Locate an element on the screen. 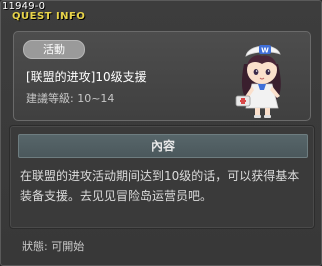 The width and height of the screenshot is (322, 266). level-requirement: 建議等級: 10~14 is located at coordinates (70, 98).